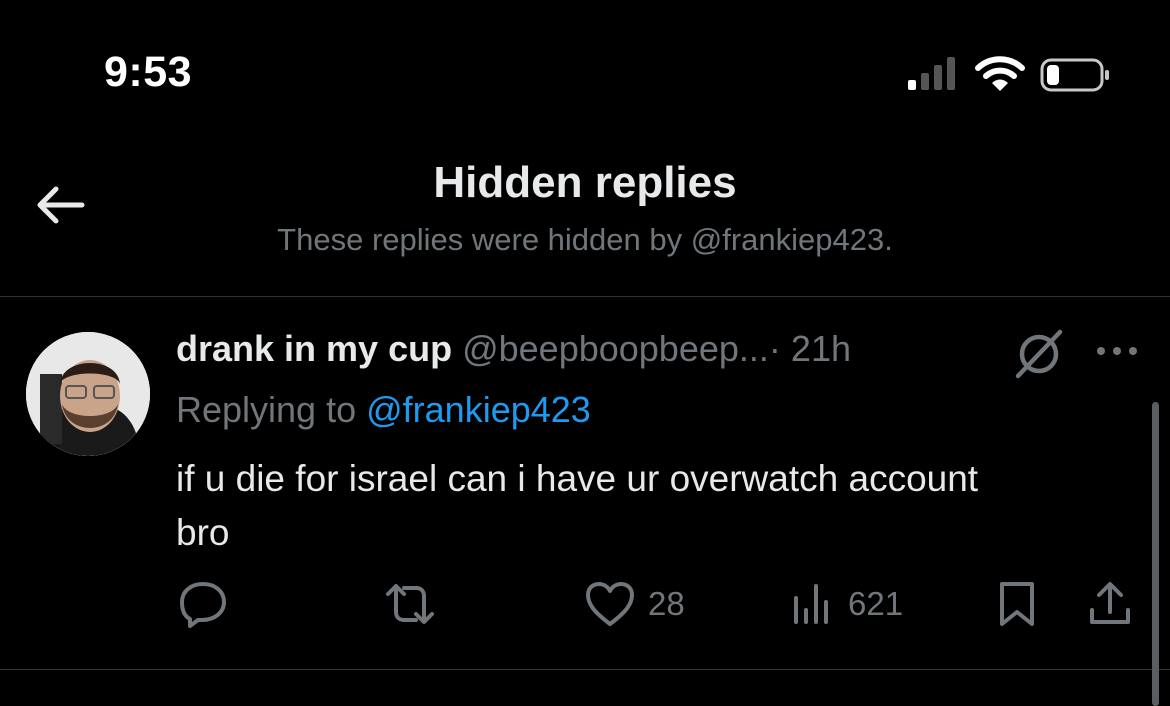  I want to click on comment-icon, so click(203, 605).